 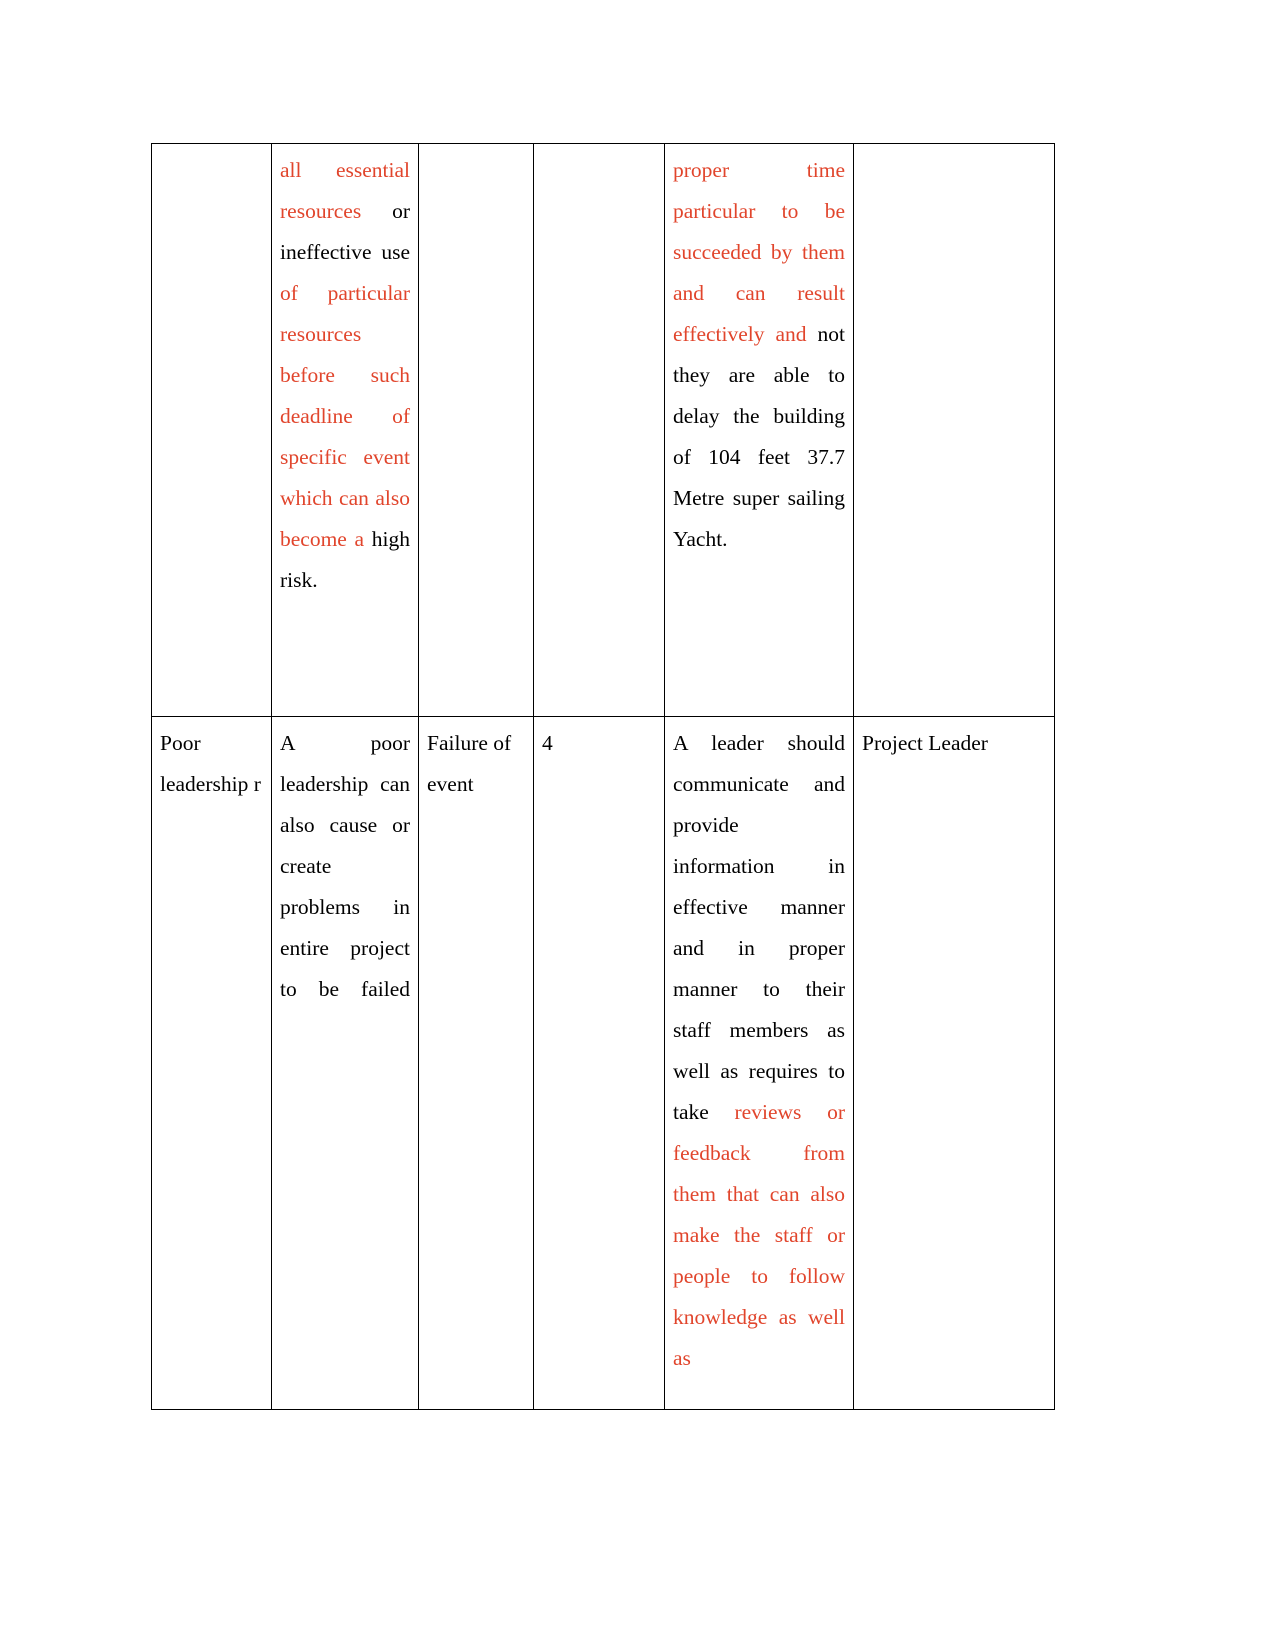 I want to click on cell-impact: Failure of event, so click(x=476, y=1063).